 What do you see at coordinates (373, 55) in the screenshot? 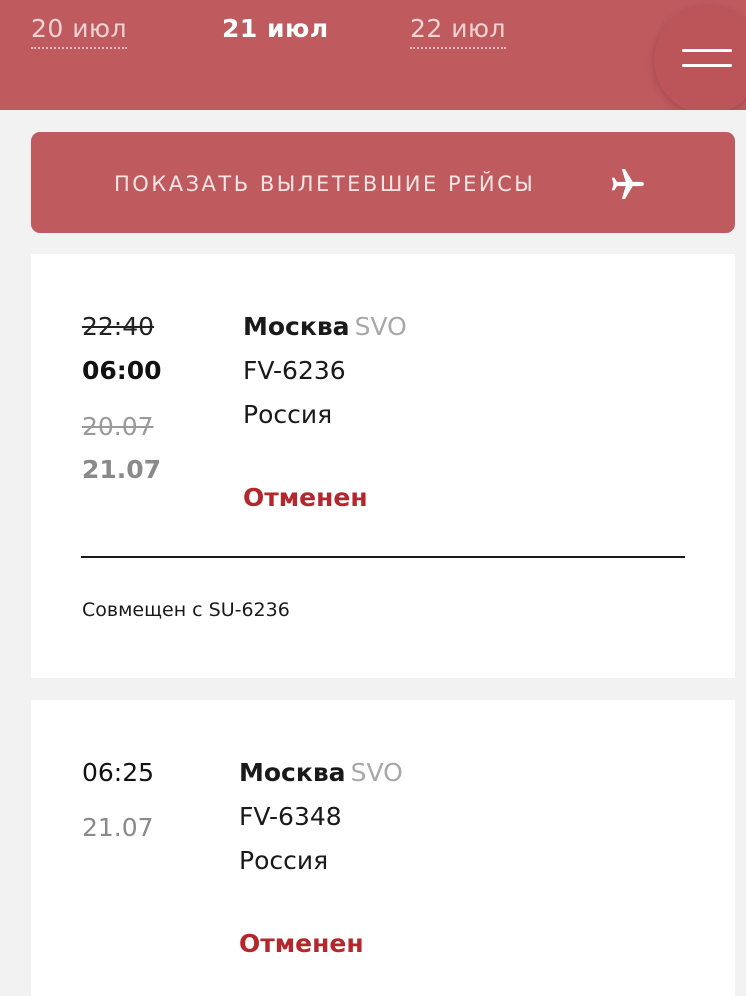
I see `date-header: 20 июл 21 июл 22 июл` at bounding box center [373, 55].